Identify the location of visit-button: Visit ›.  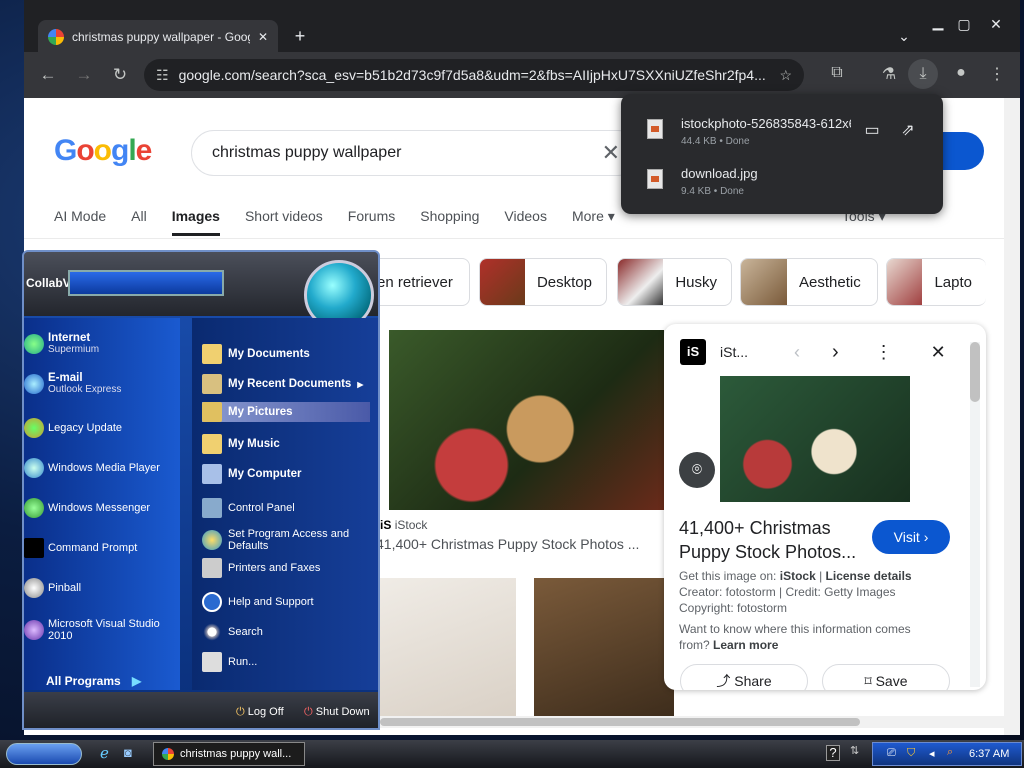
(911, 537).